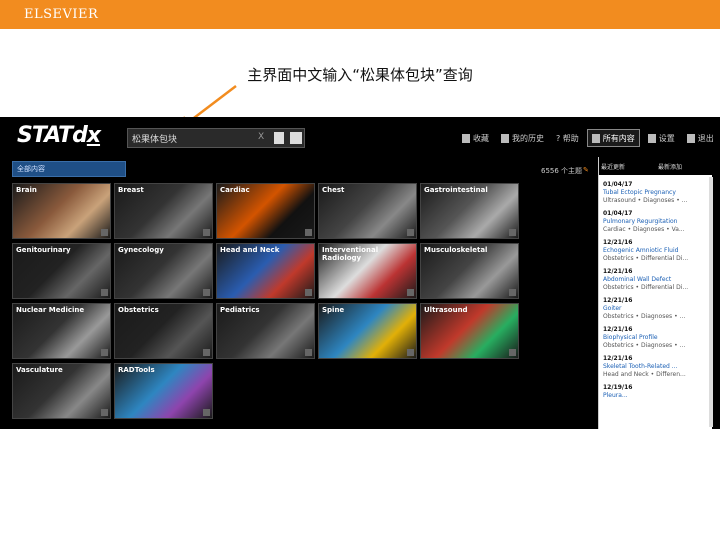  I want to click on publisher-logo: ELSEVIER, so click(61, 14).